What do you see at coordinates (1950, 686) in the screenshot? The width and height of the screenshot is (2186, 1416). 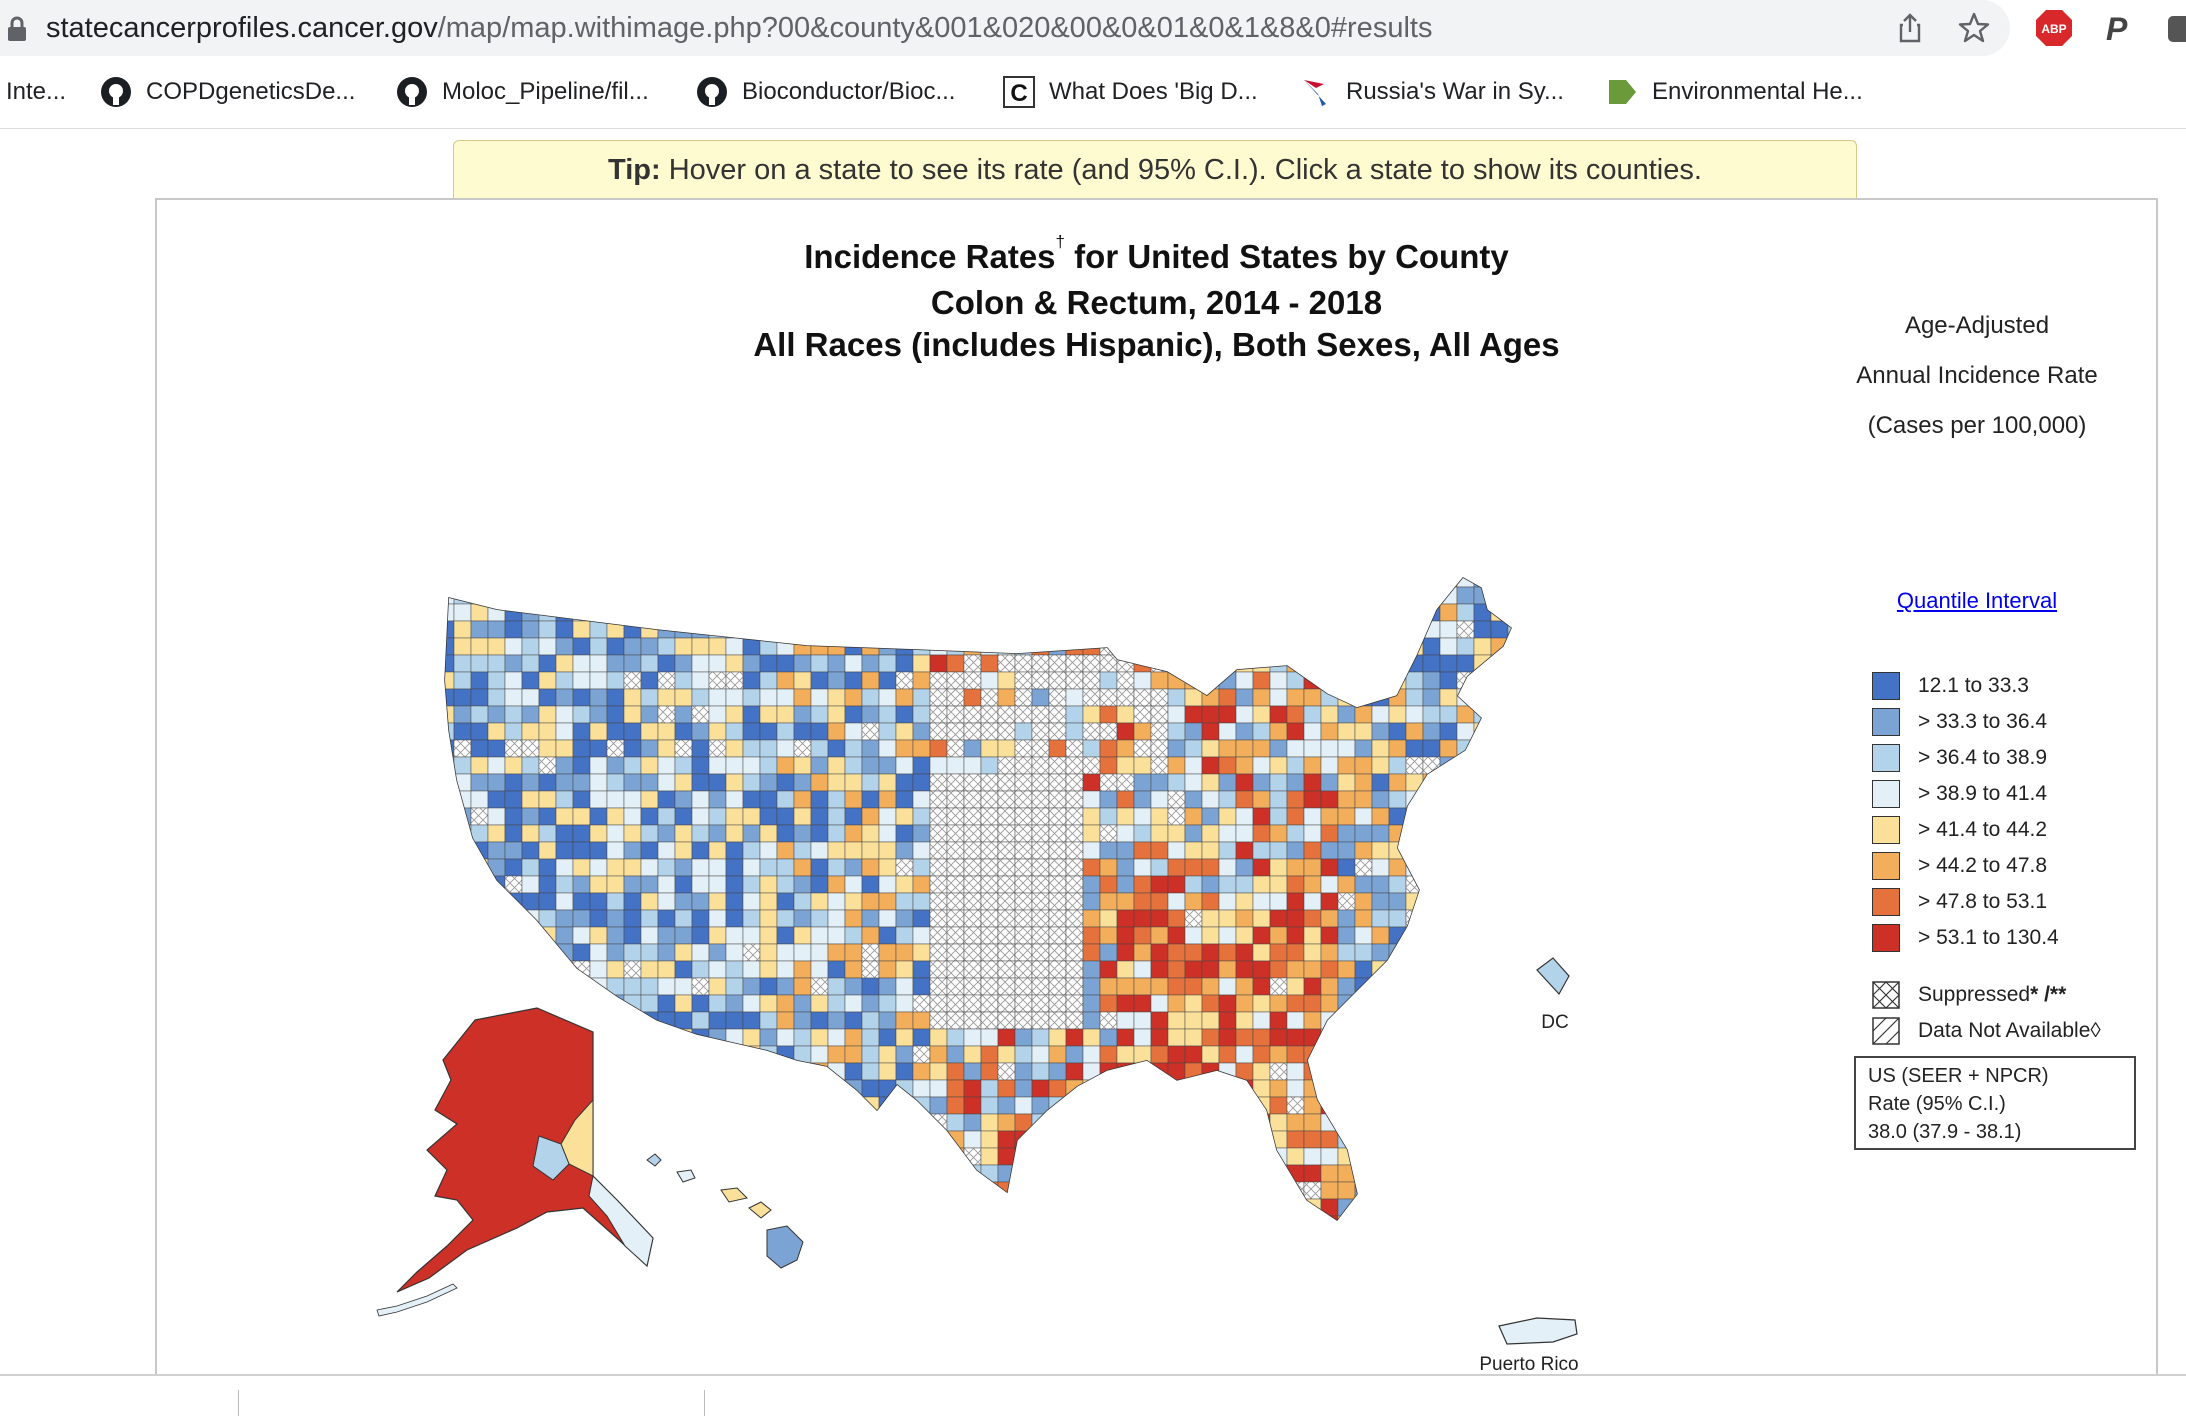 I see `legend-bin-1: 12.1 to 33.3` at bounding box center [1950, 686].